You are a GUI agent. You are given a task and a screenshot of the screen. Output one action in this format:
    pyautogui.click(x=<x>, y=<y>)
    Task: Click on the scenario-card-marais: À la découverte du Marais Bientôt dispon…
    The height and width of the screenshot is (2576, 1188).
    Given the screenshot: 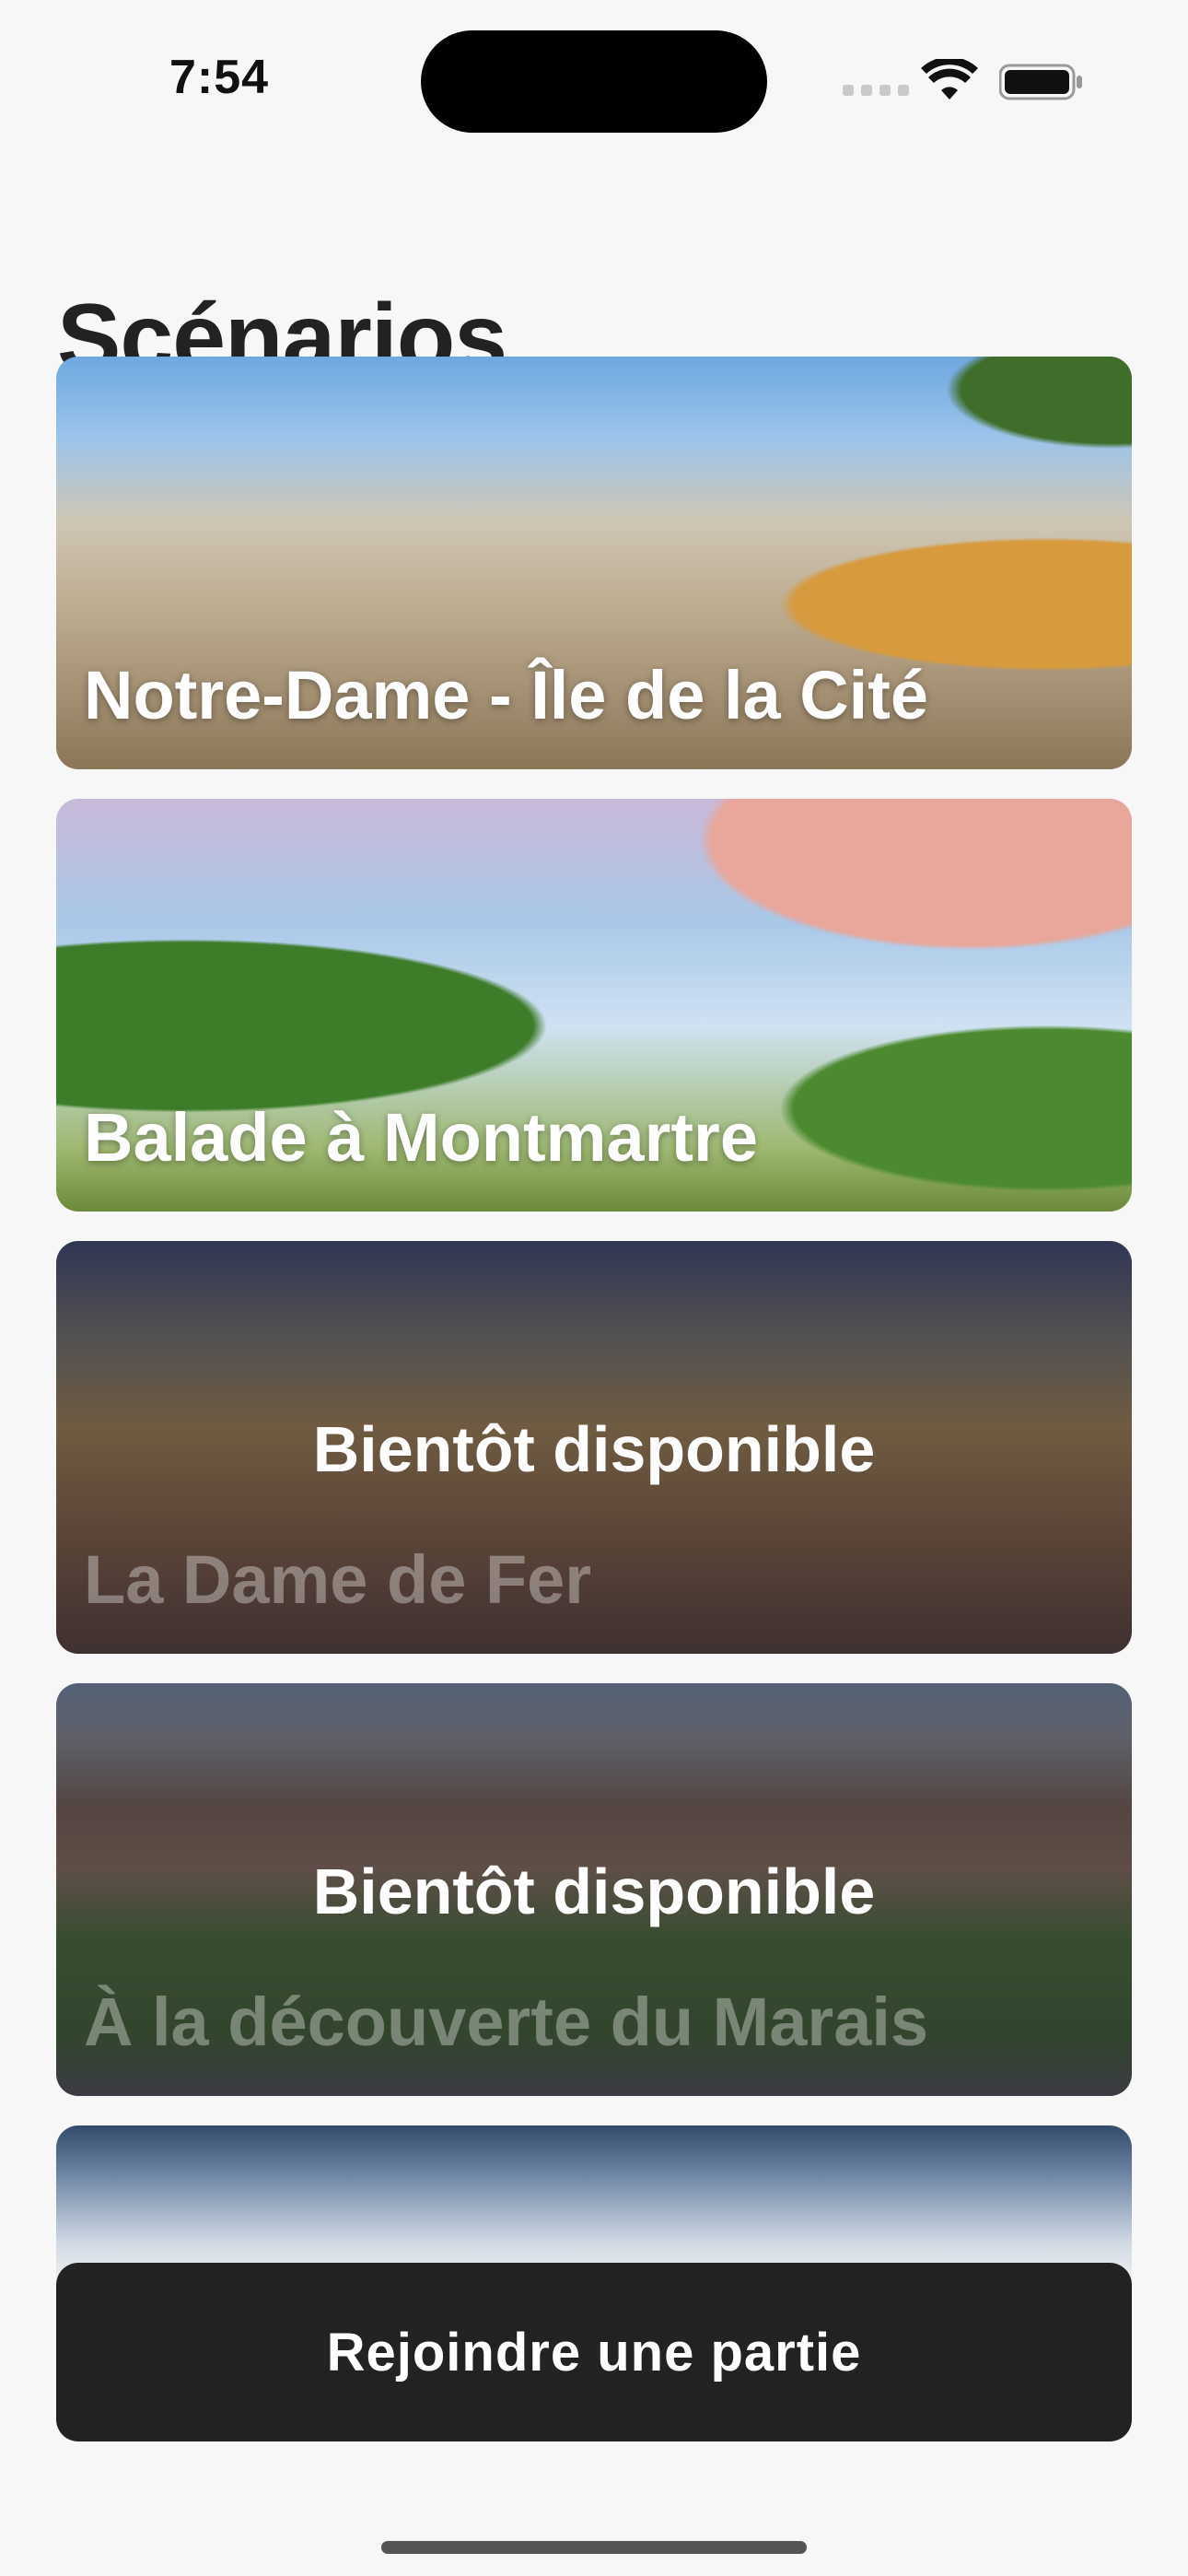 What is the action you would take?
    pyautogui.click(x=594, y=1890)
    